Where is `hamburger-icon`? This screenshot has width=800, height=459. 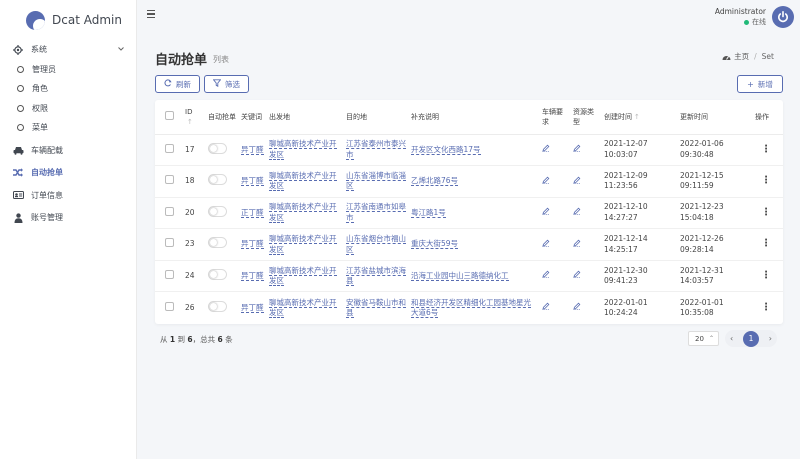
hamburger-icon is located at coordinates (151, 14).